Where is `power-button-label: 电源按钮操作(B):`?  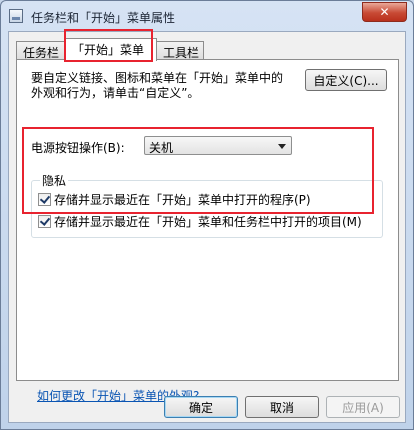 power-button-label: 电源按钮操作(B): is located at coordinates (78, 148).